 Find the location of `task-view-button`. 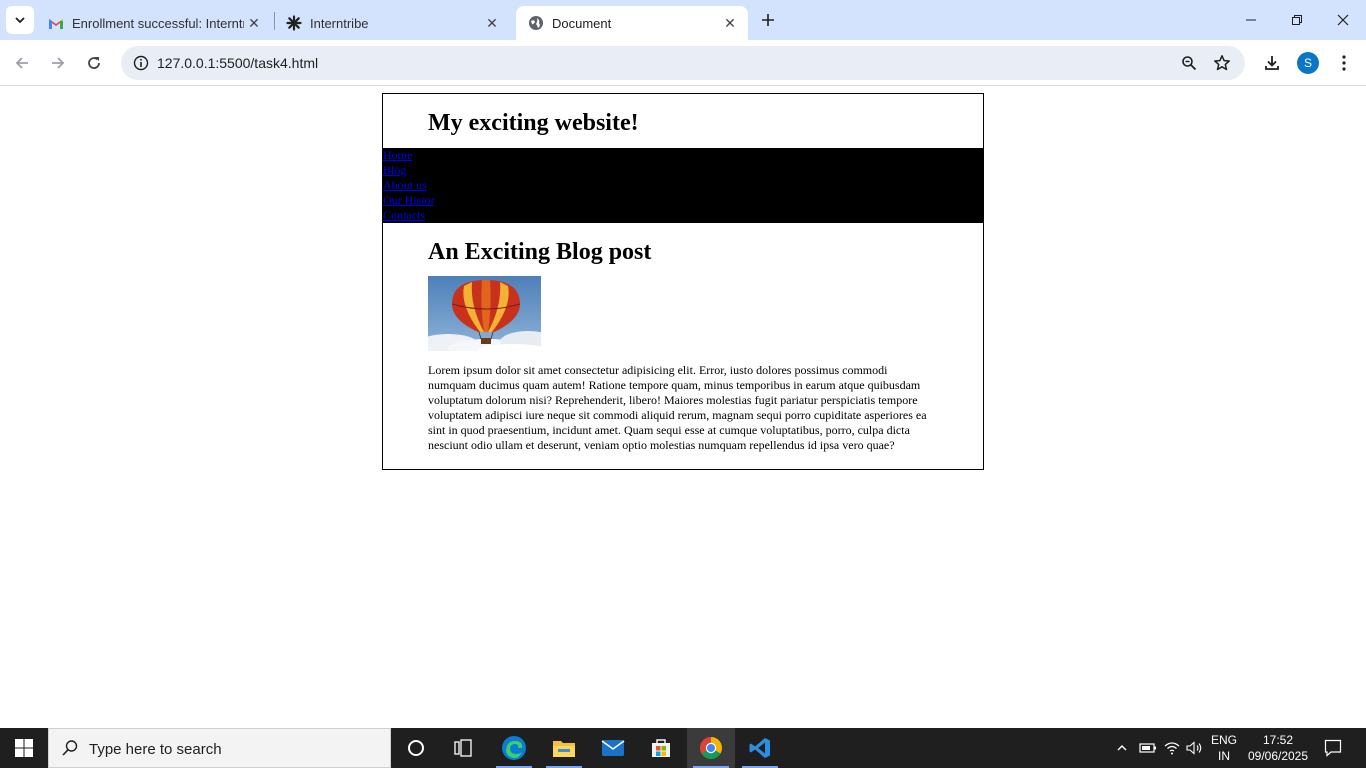

task-view-button is located at coordinates (464, 748).